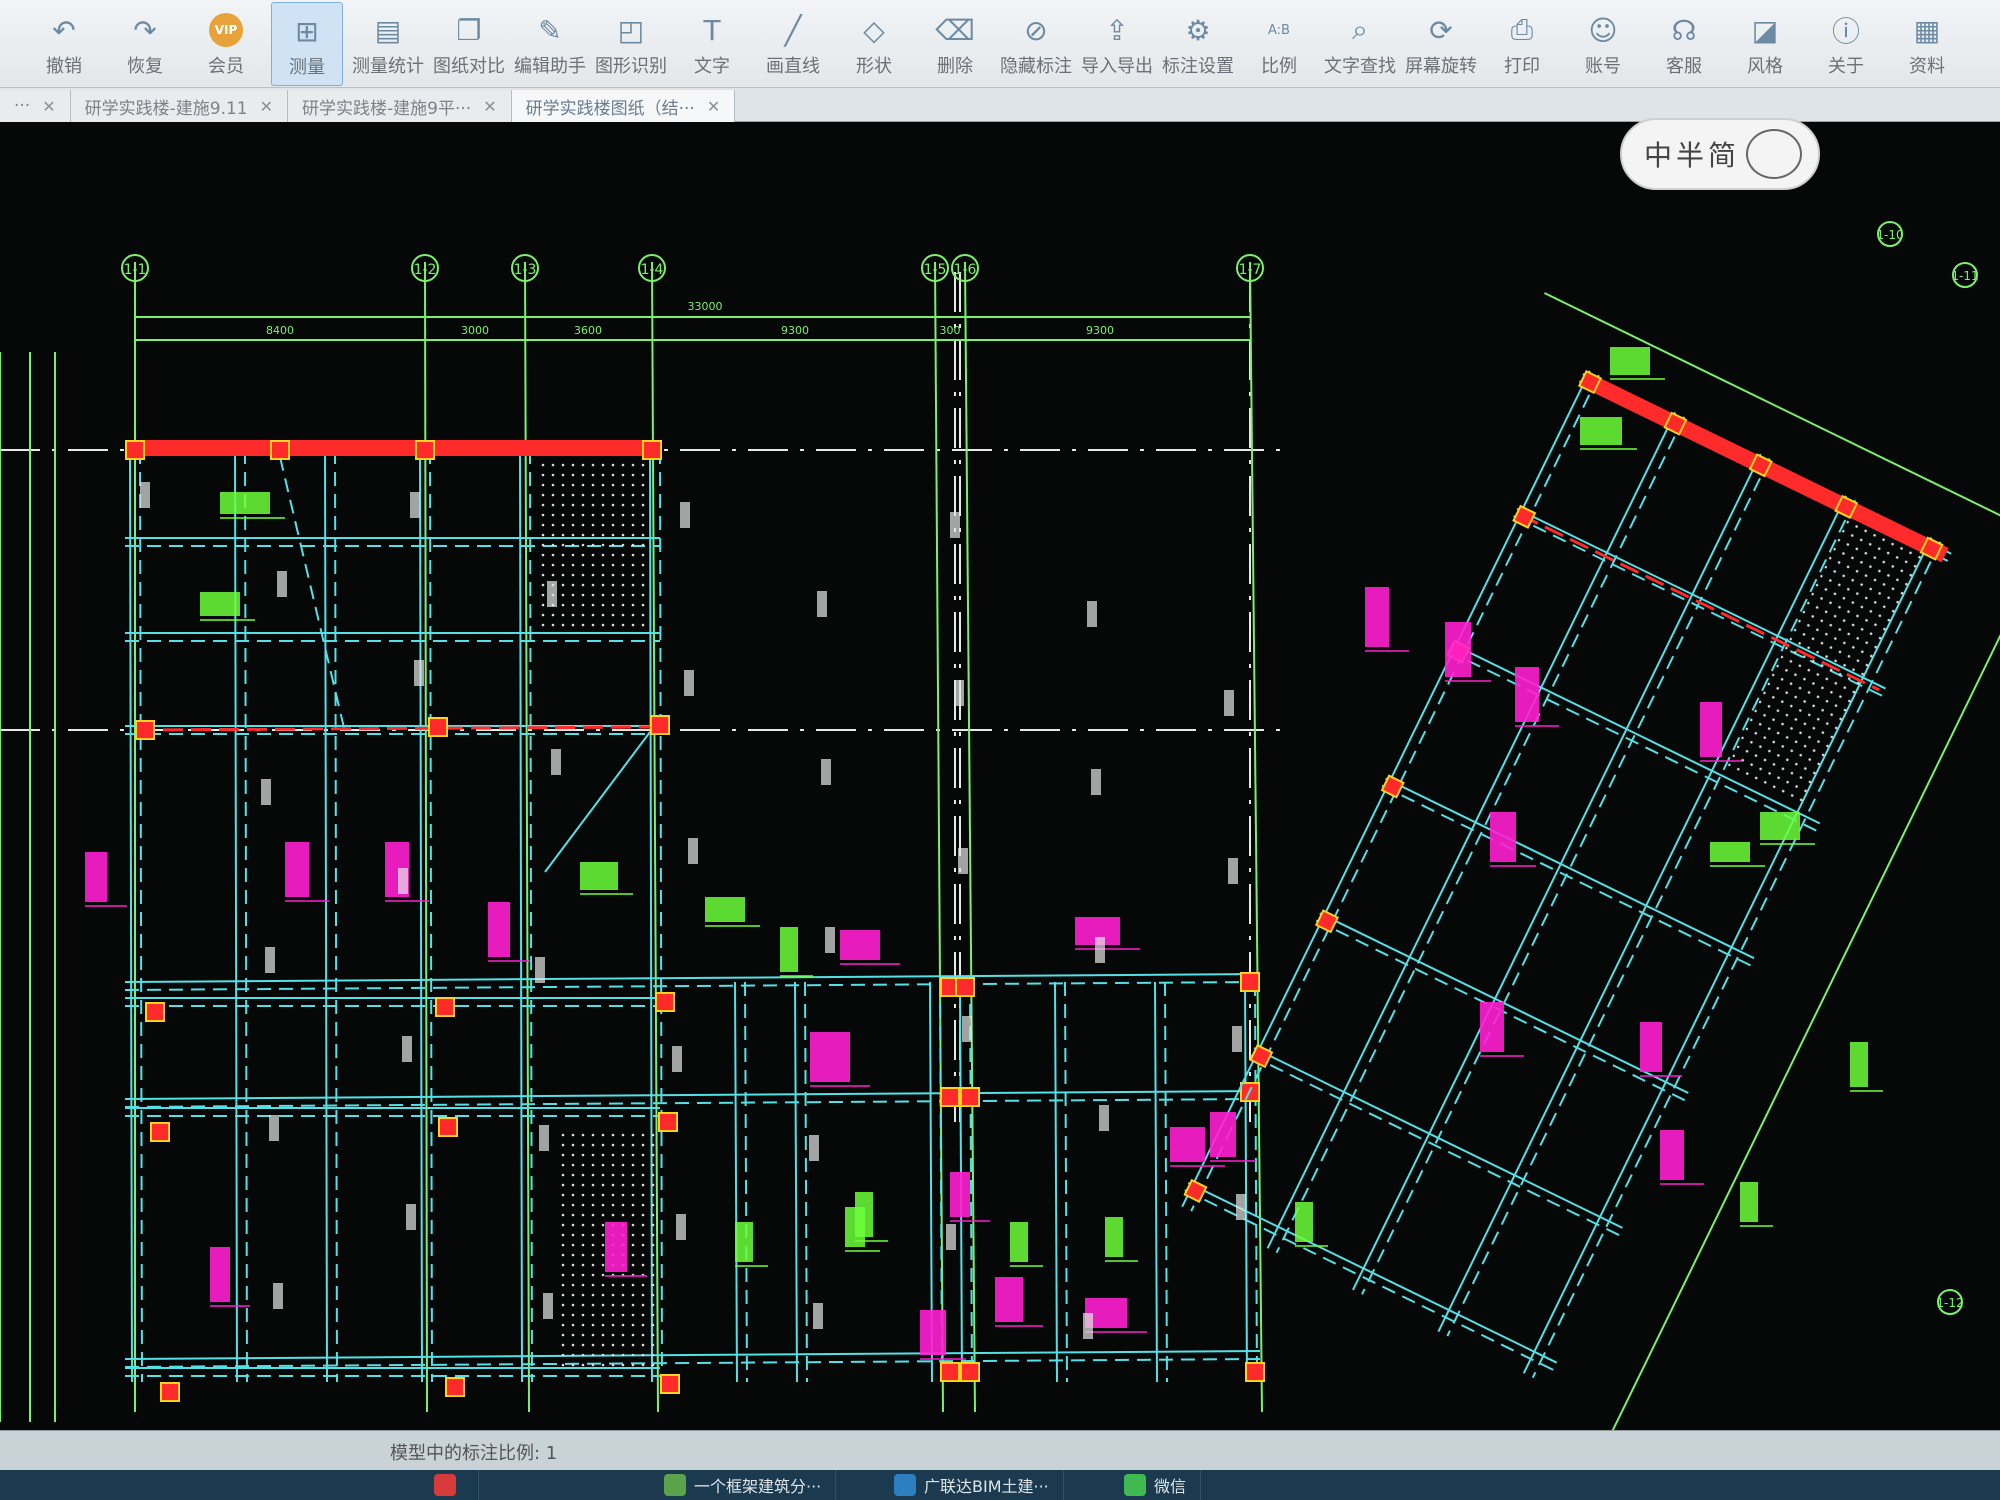 This screenshot has height=1500, width=2000. Describe the element at coordinates (793, 44) in the screenshot. I see `tool-line: ╱ 画直线` at that location.